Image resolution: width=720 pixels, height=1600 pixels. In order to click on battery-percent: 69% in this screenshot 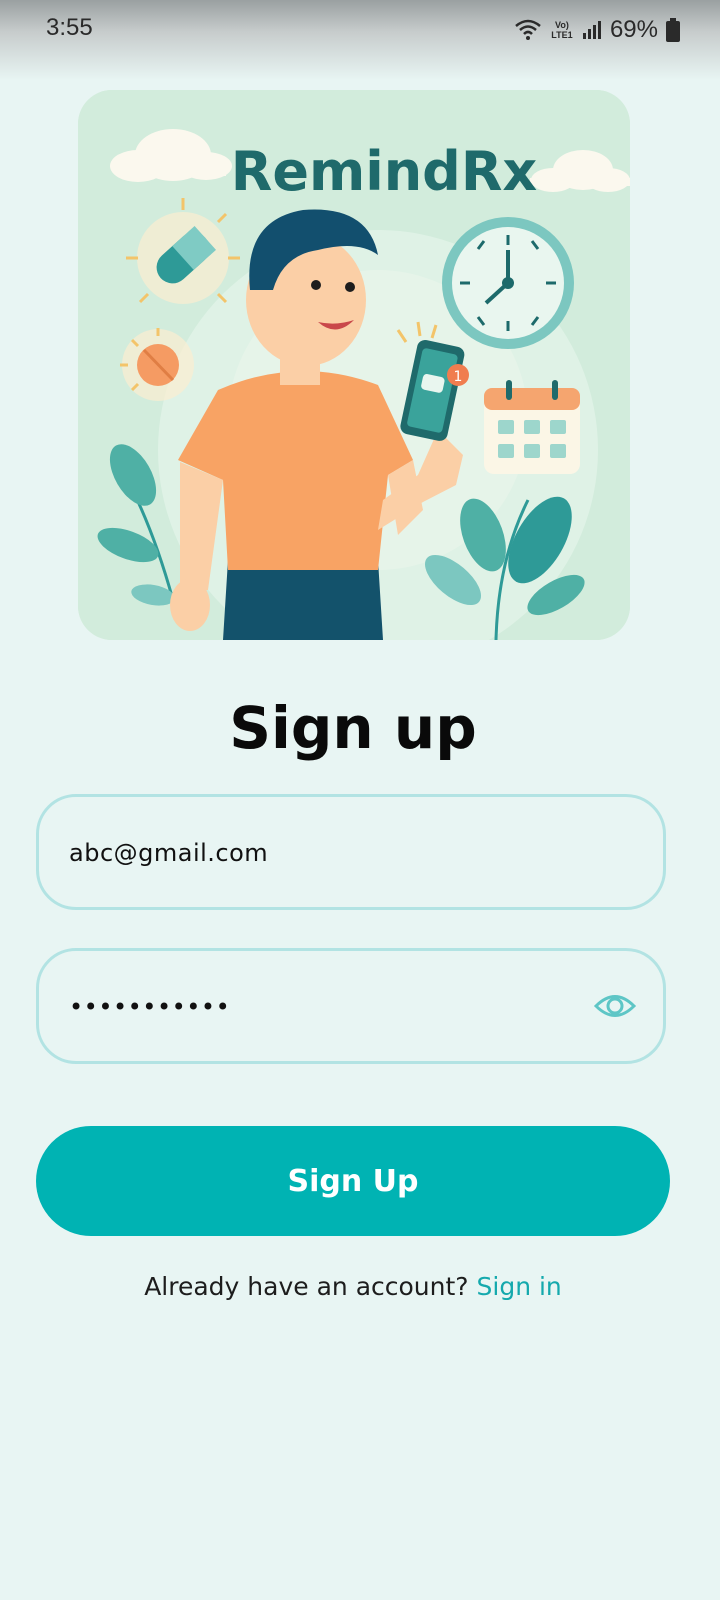, I will do `click(633, 29)`.